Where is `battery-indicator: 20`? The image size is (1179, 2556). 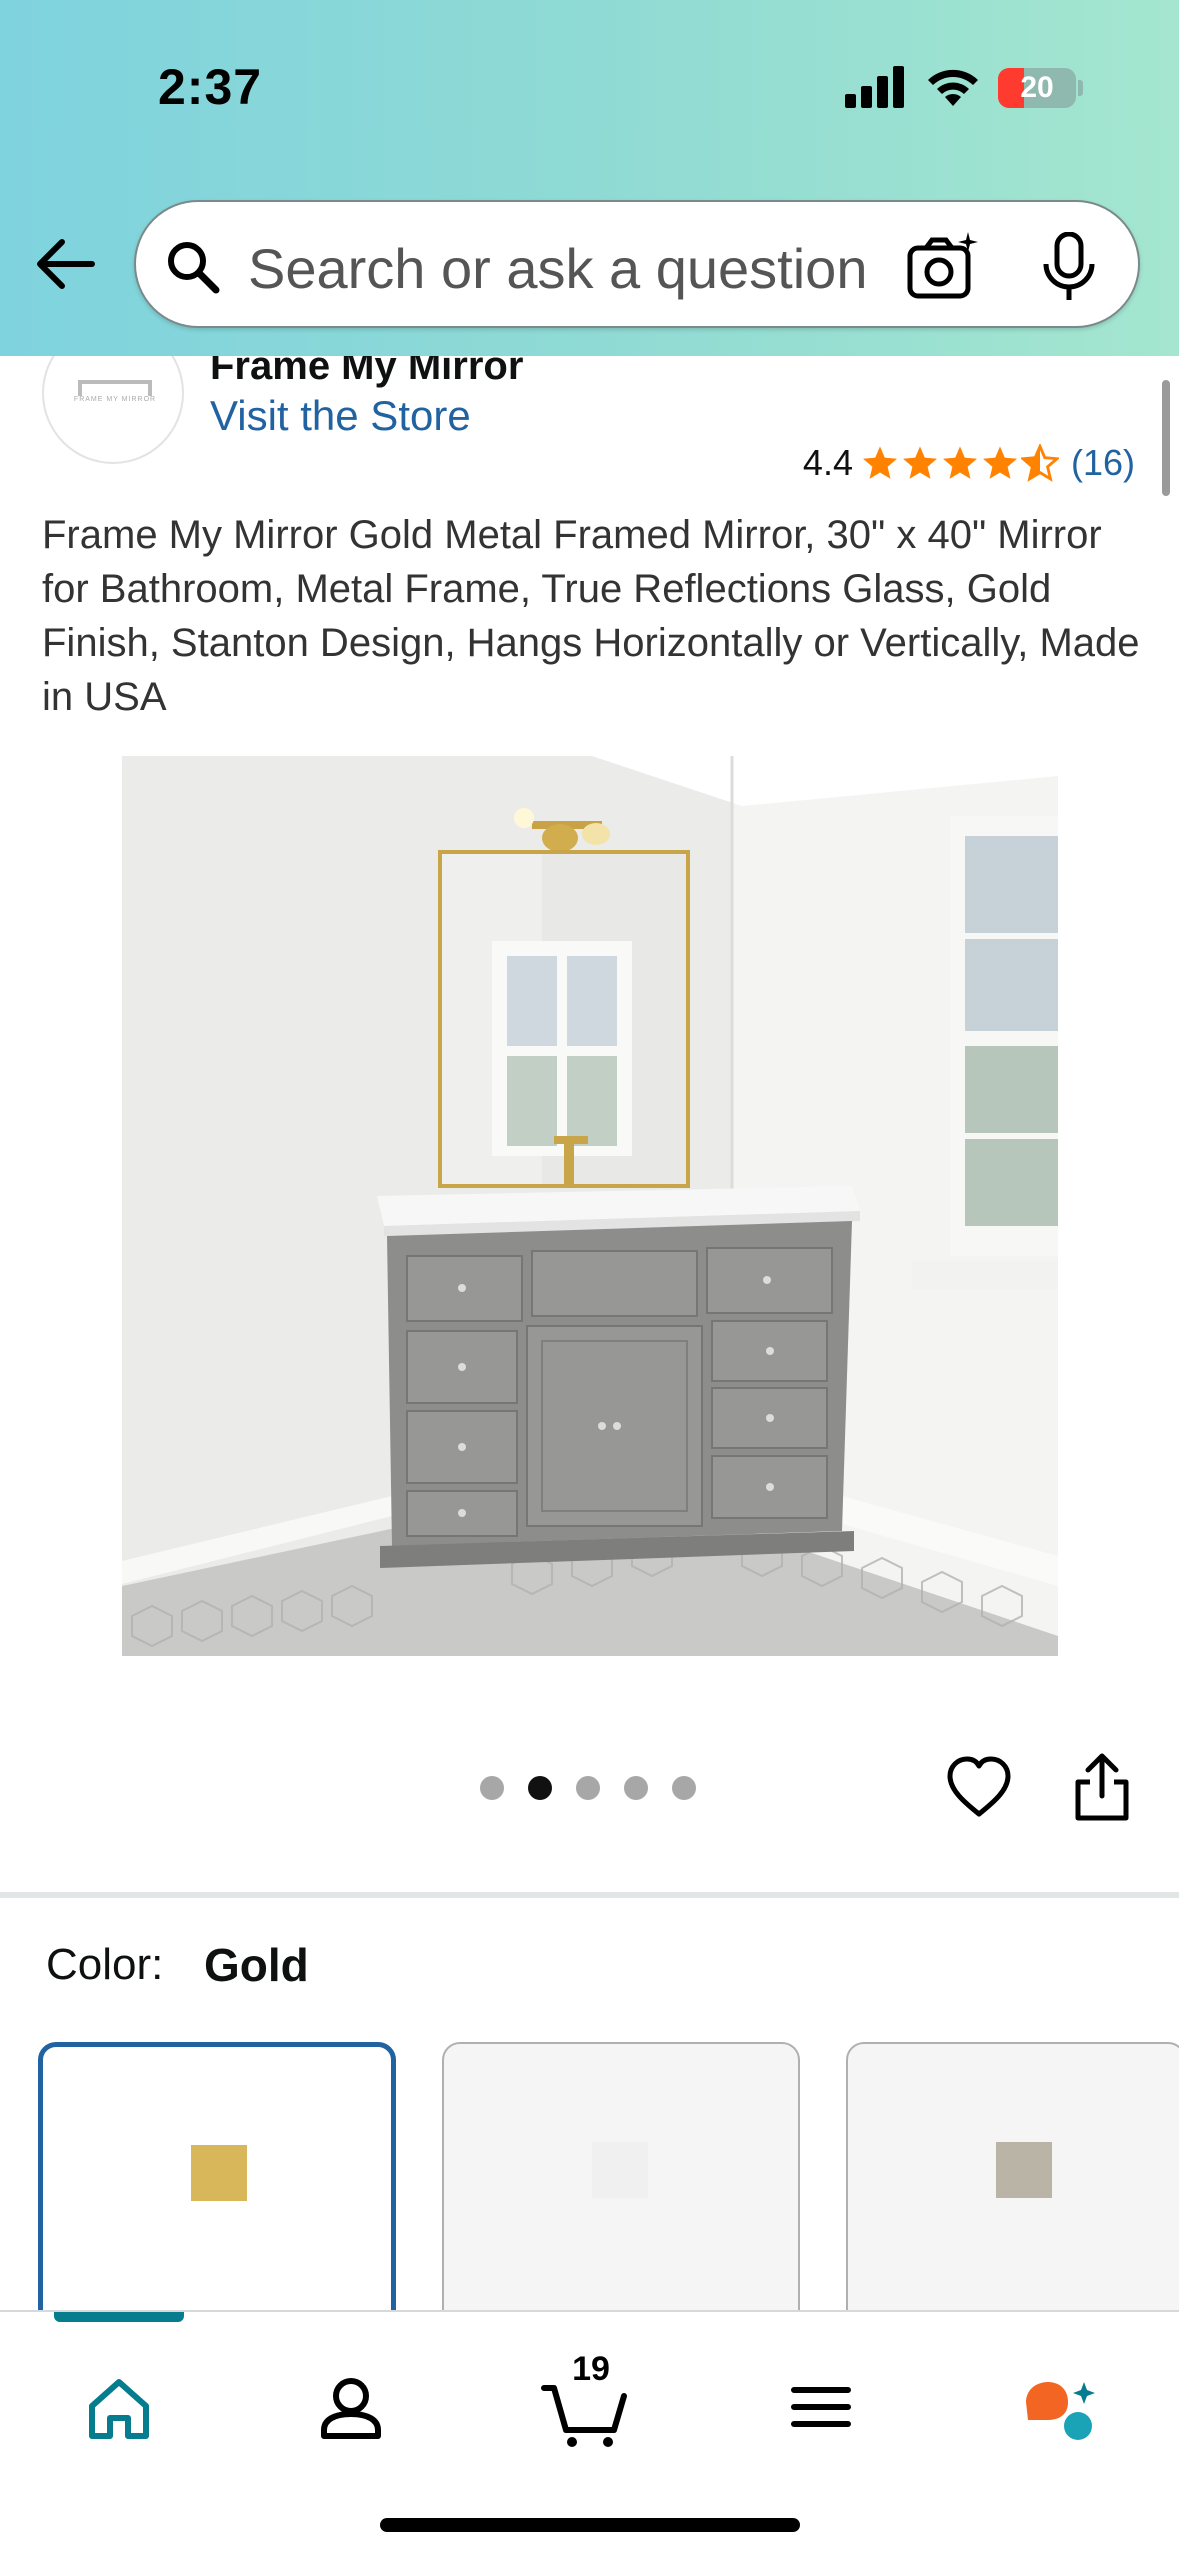 battery-indicator: 20 is located at coordinates (1037, 88).